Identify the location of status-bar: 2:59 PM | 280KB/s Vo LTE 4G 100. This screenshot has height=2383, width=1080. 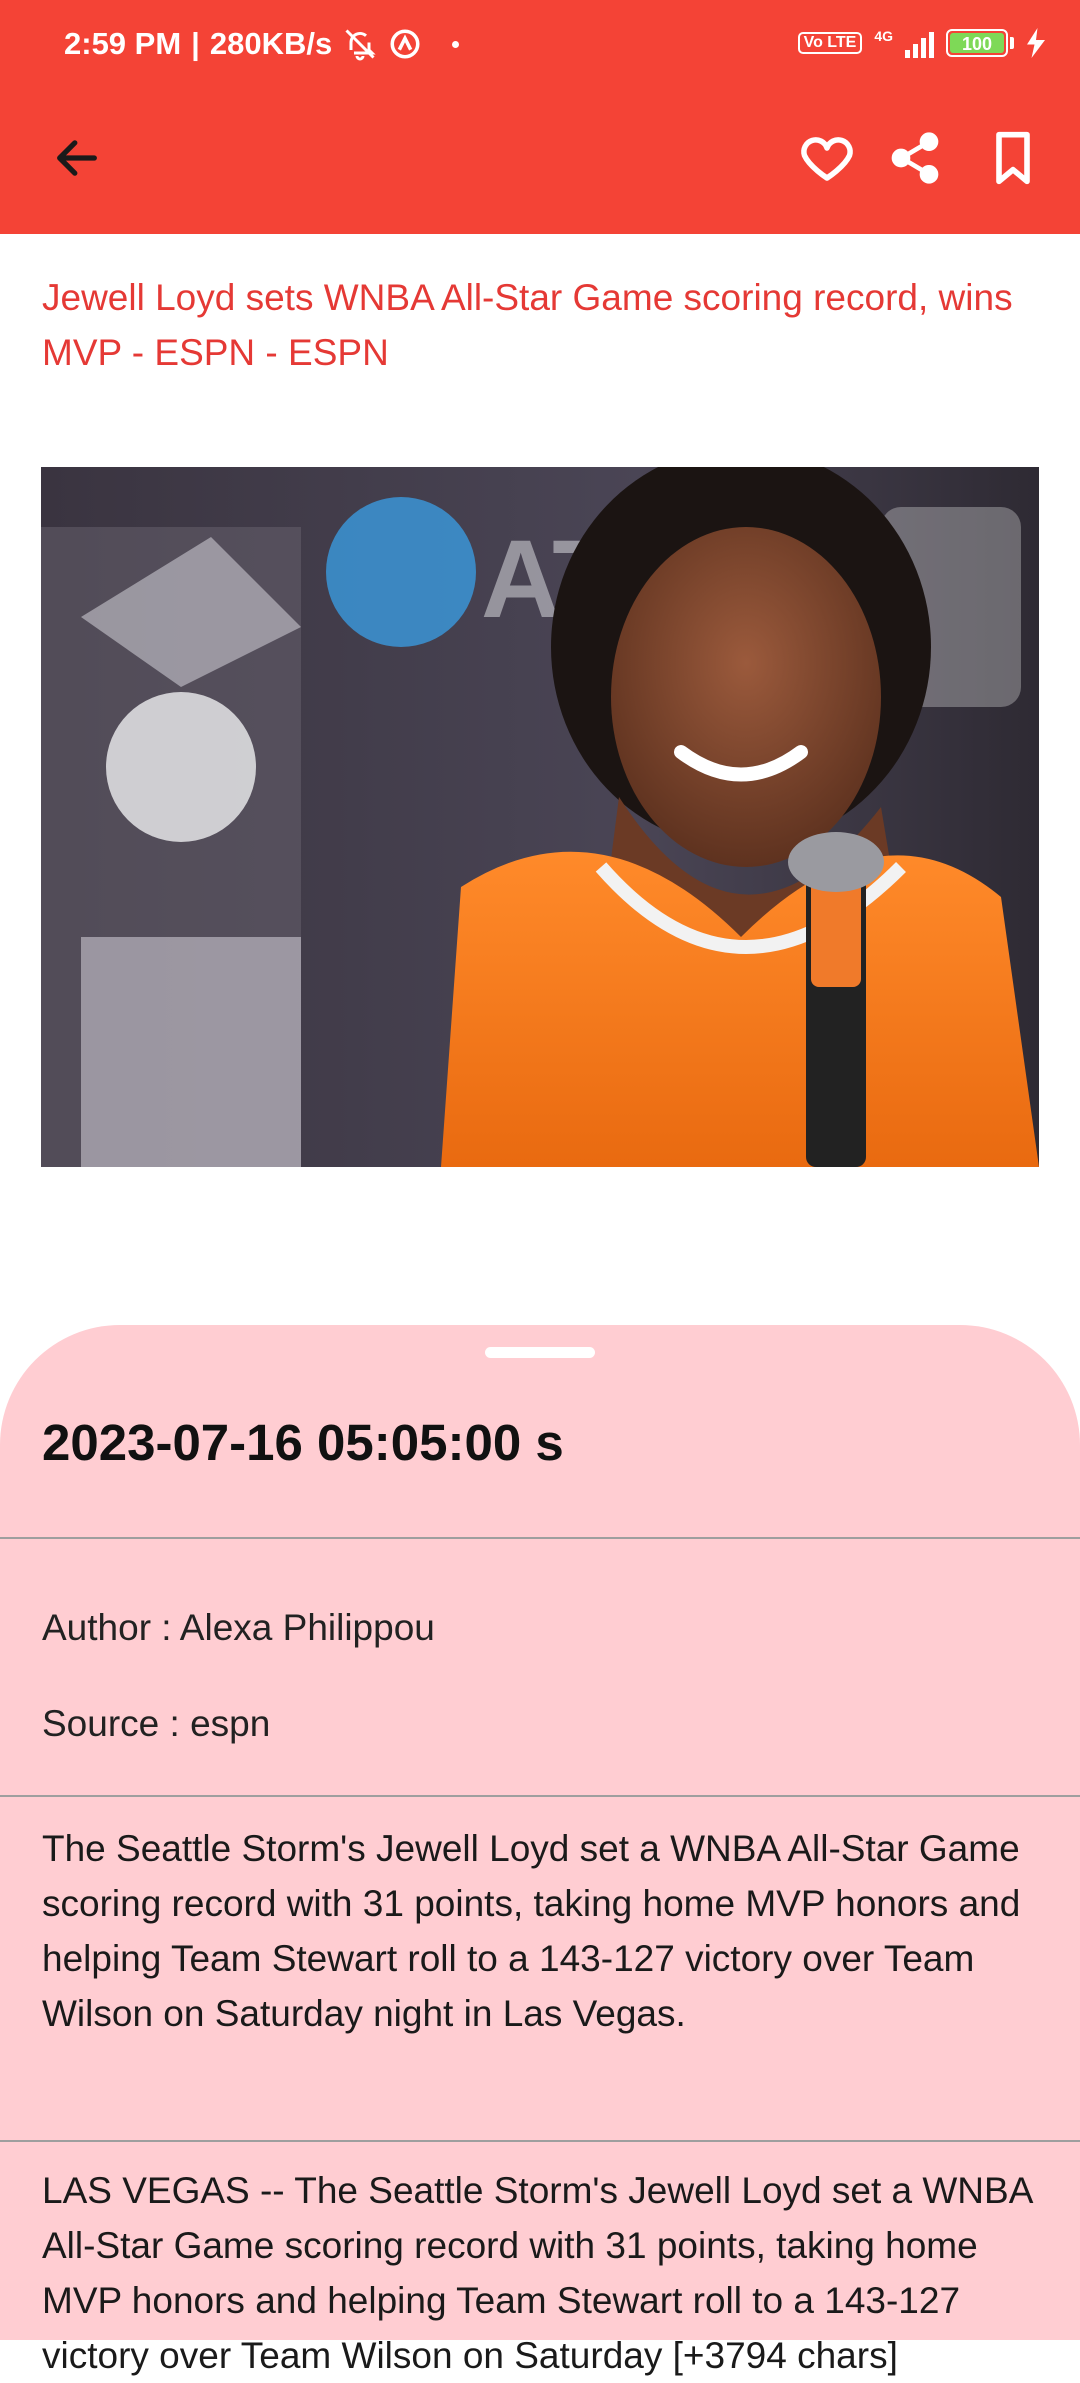
(540, 50).